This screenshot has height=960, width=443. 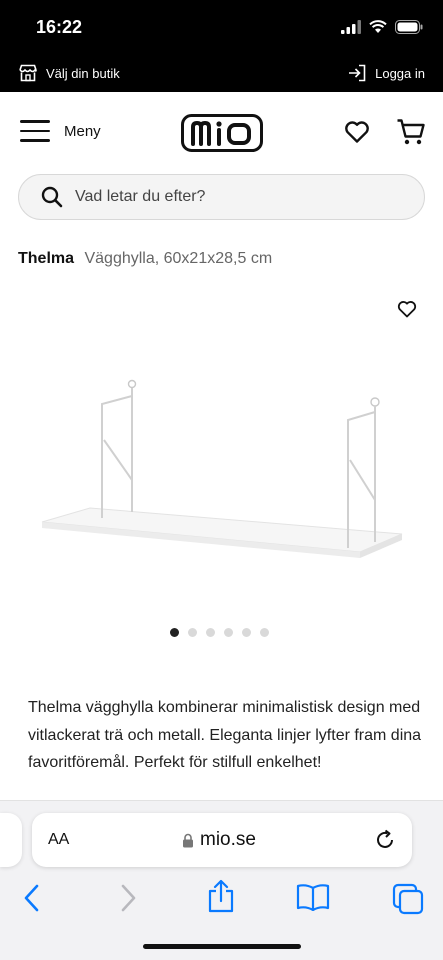 What do you see at coordinates (11, 840) in the screenshot?
I see `previous-tab-peek` at bounding box center [11, 840].